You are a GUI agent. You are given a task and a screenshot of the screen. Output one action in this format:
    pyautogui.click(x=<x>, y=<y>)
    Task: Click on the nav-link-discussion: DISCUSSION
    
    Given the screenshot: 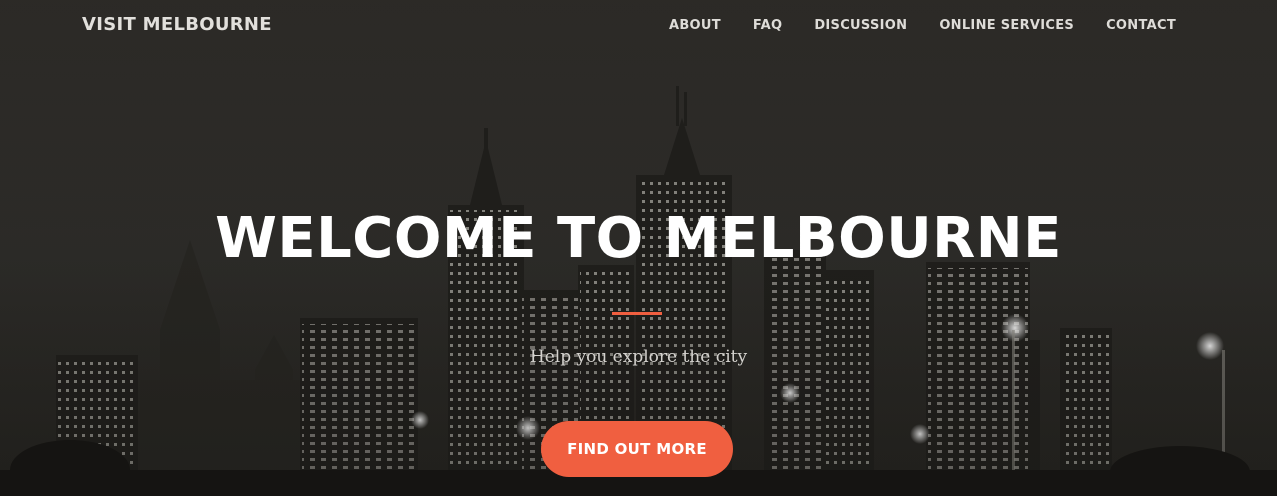 What is the action you would take?
    pyautogui.click(x=860, y=25)
    